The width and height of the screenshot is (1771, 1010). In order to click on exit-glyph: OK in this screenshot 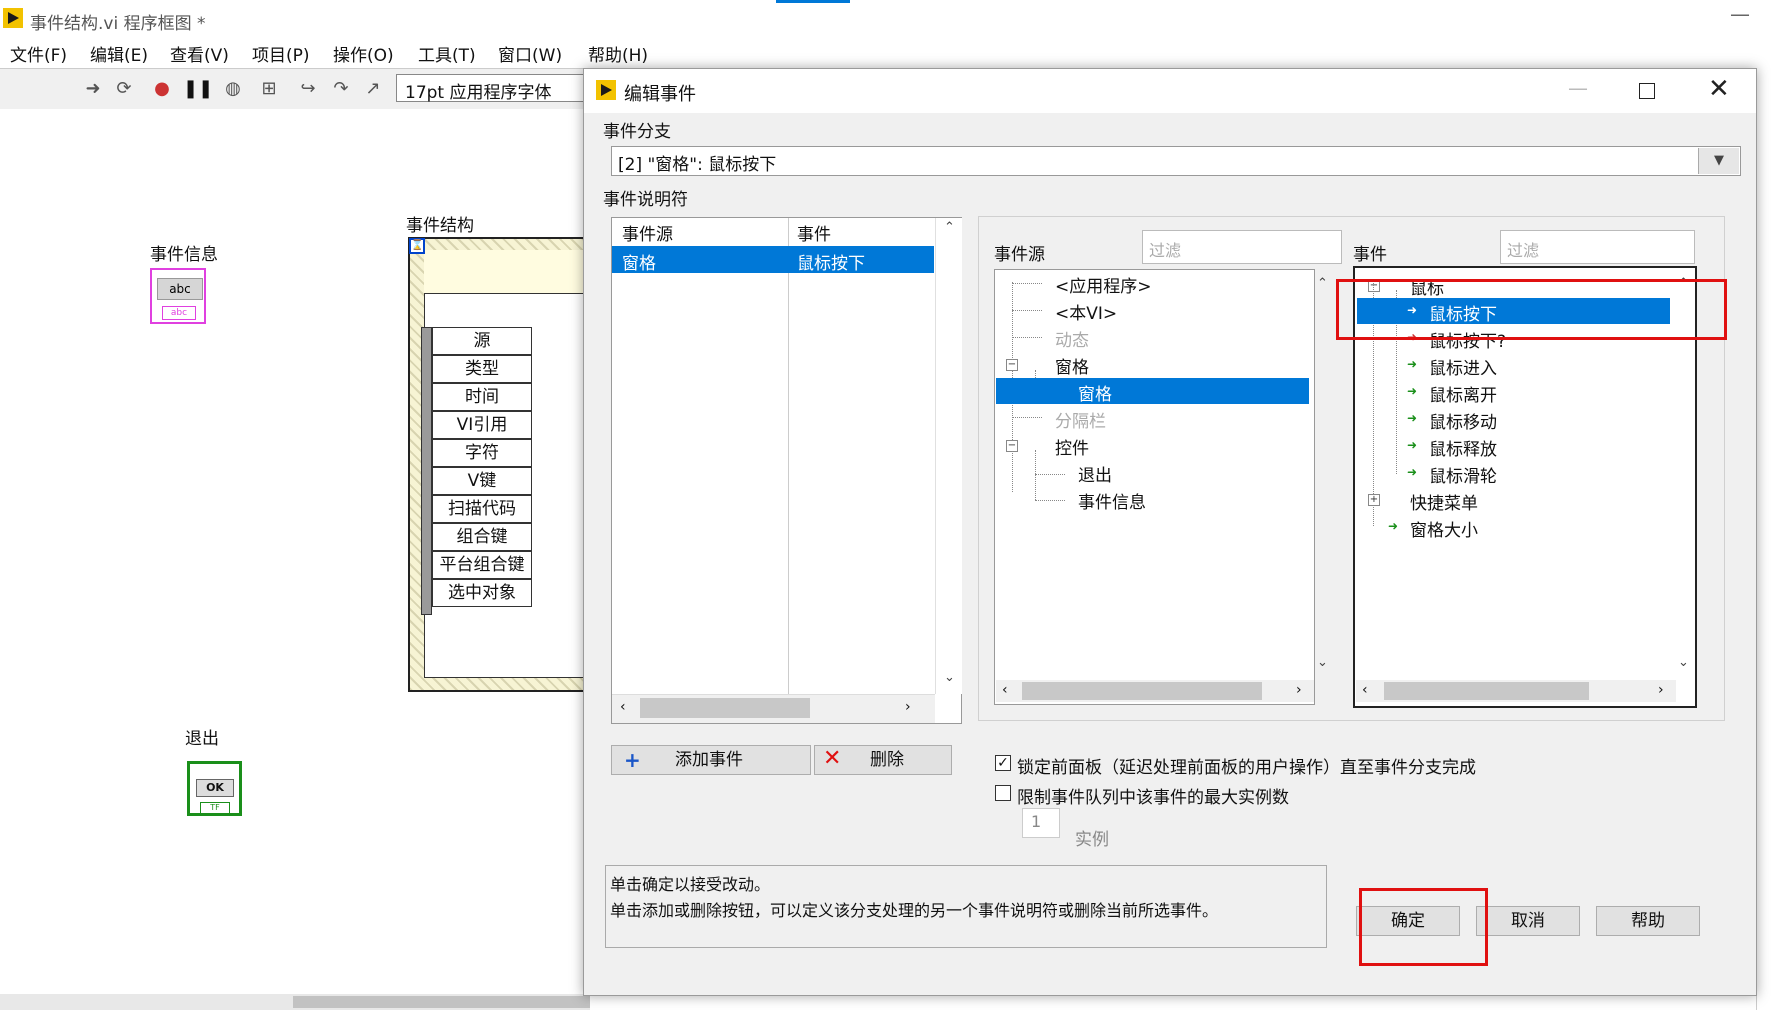, I will do `click(215, 788)`.